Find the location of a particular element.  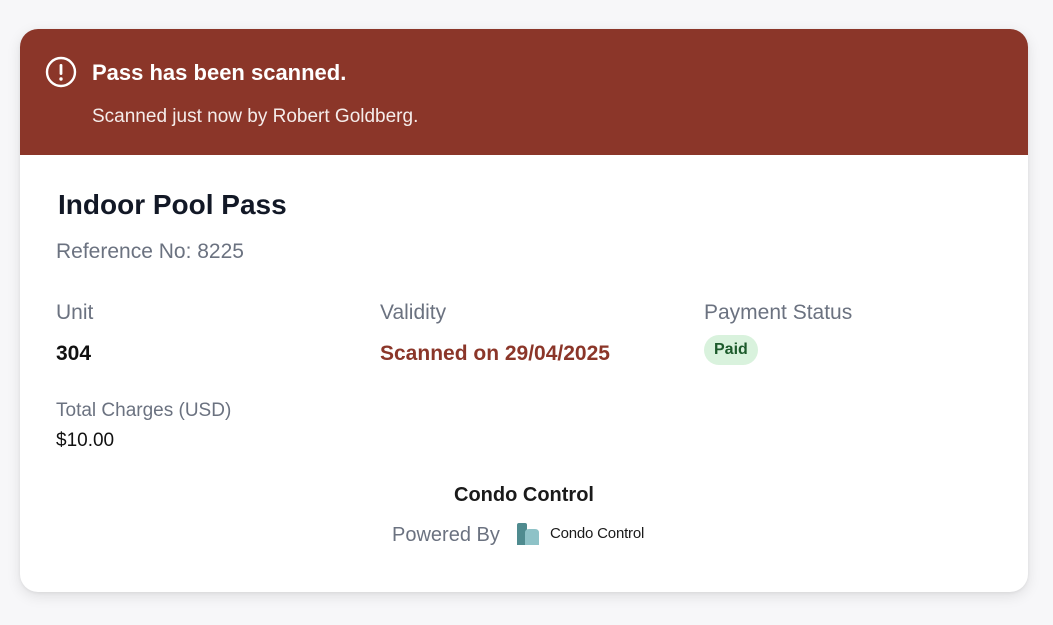

condo-control-logo-icon is located at coordinates (528, 534).